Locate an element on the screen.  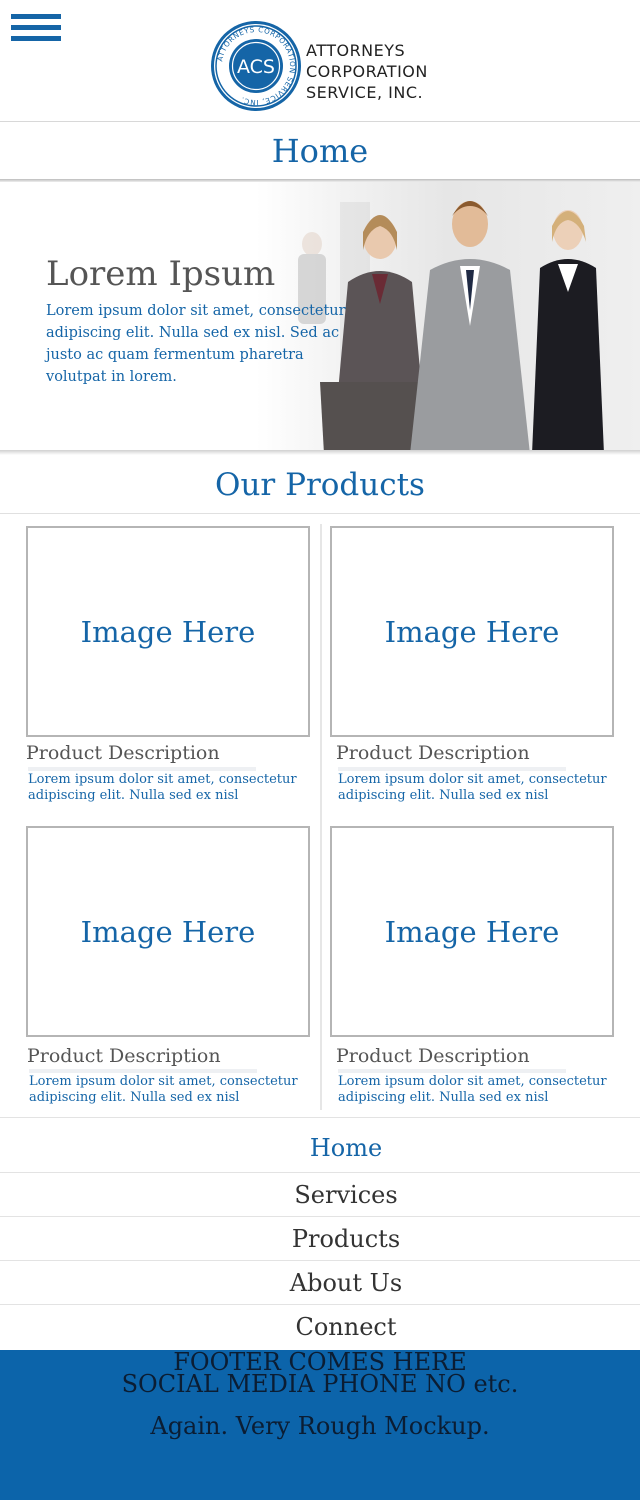
seal-acs-text: ACS is located at coordinates (256, 67).